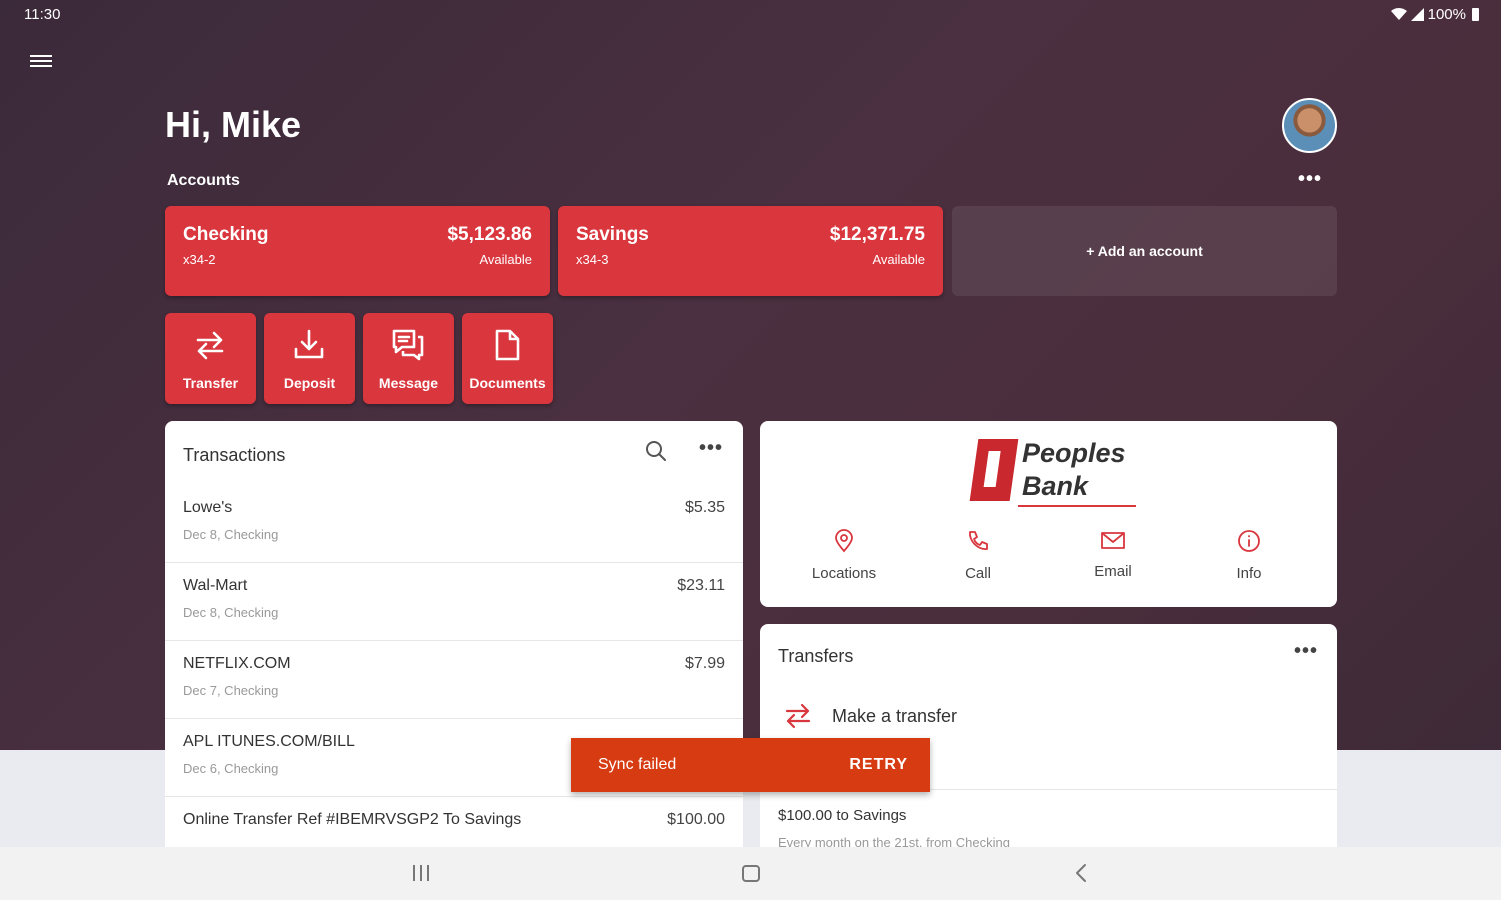 The image size is (1501, 900). Describe the element at coordinates (1310, 179) in the screenshot. I see `accounts-more-icon: •••` at that location.